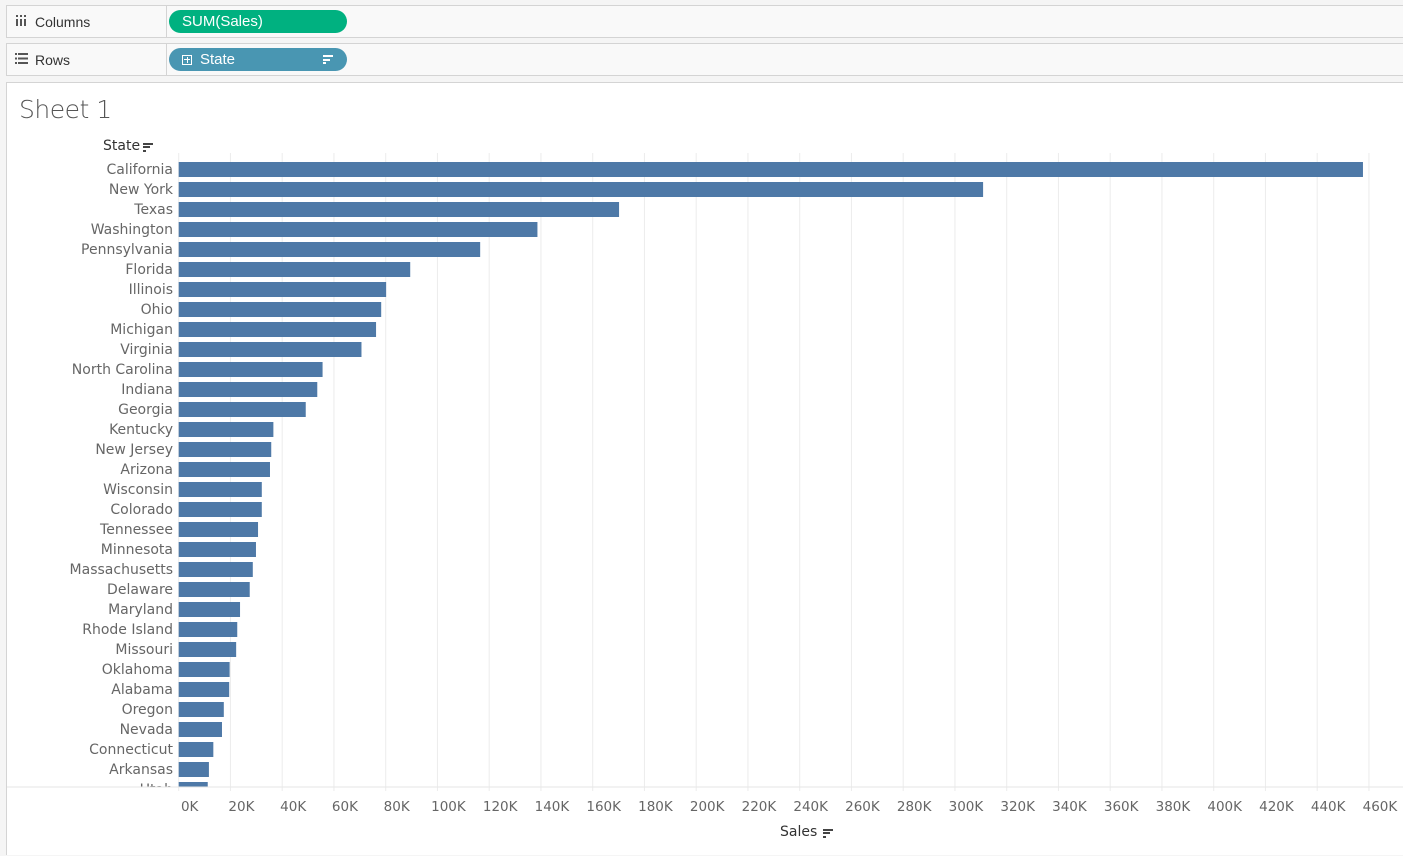  What do you see at coordinates (122, 370) in the screenshot?
I see `state-label: North Carolina` at bounding box center [122, 370].